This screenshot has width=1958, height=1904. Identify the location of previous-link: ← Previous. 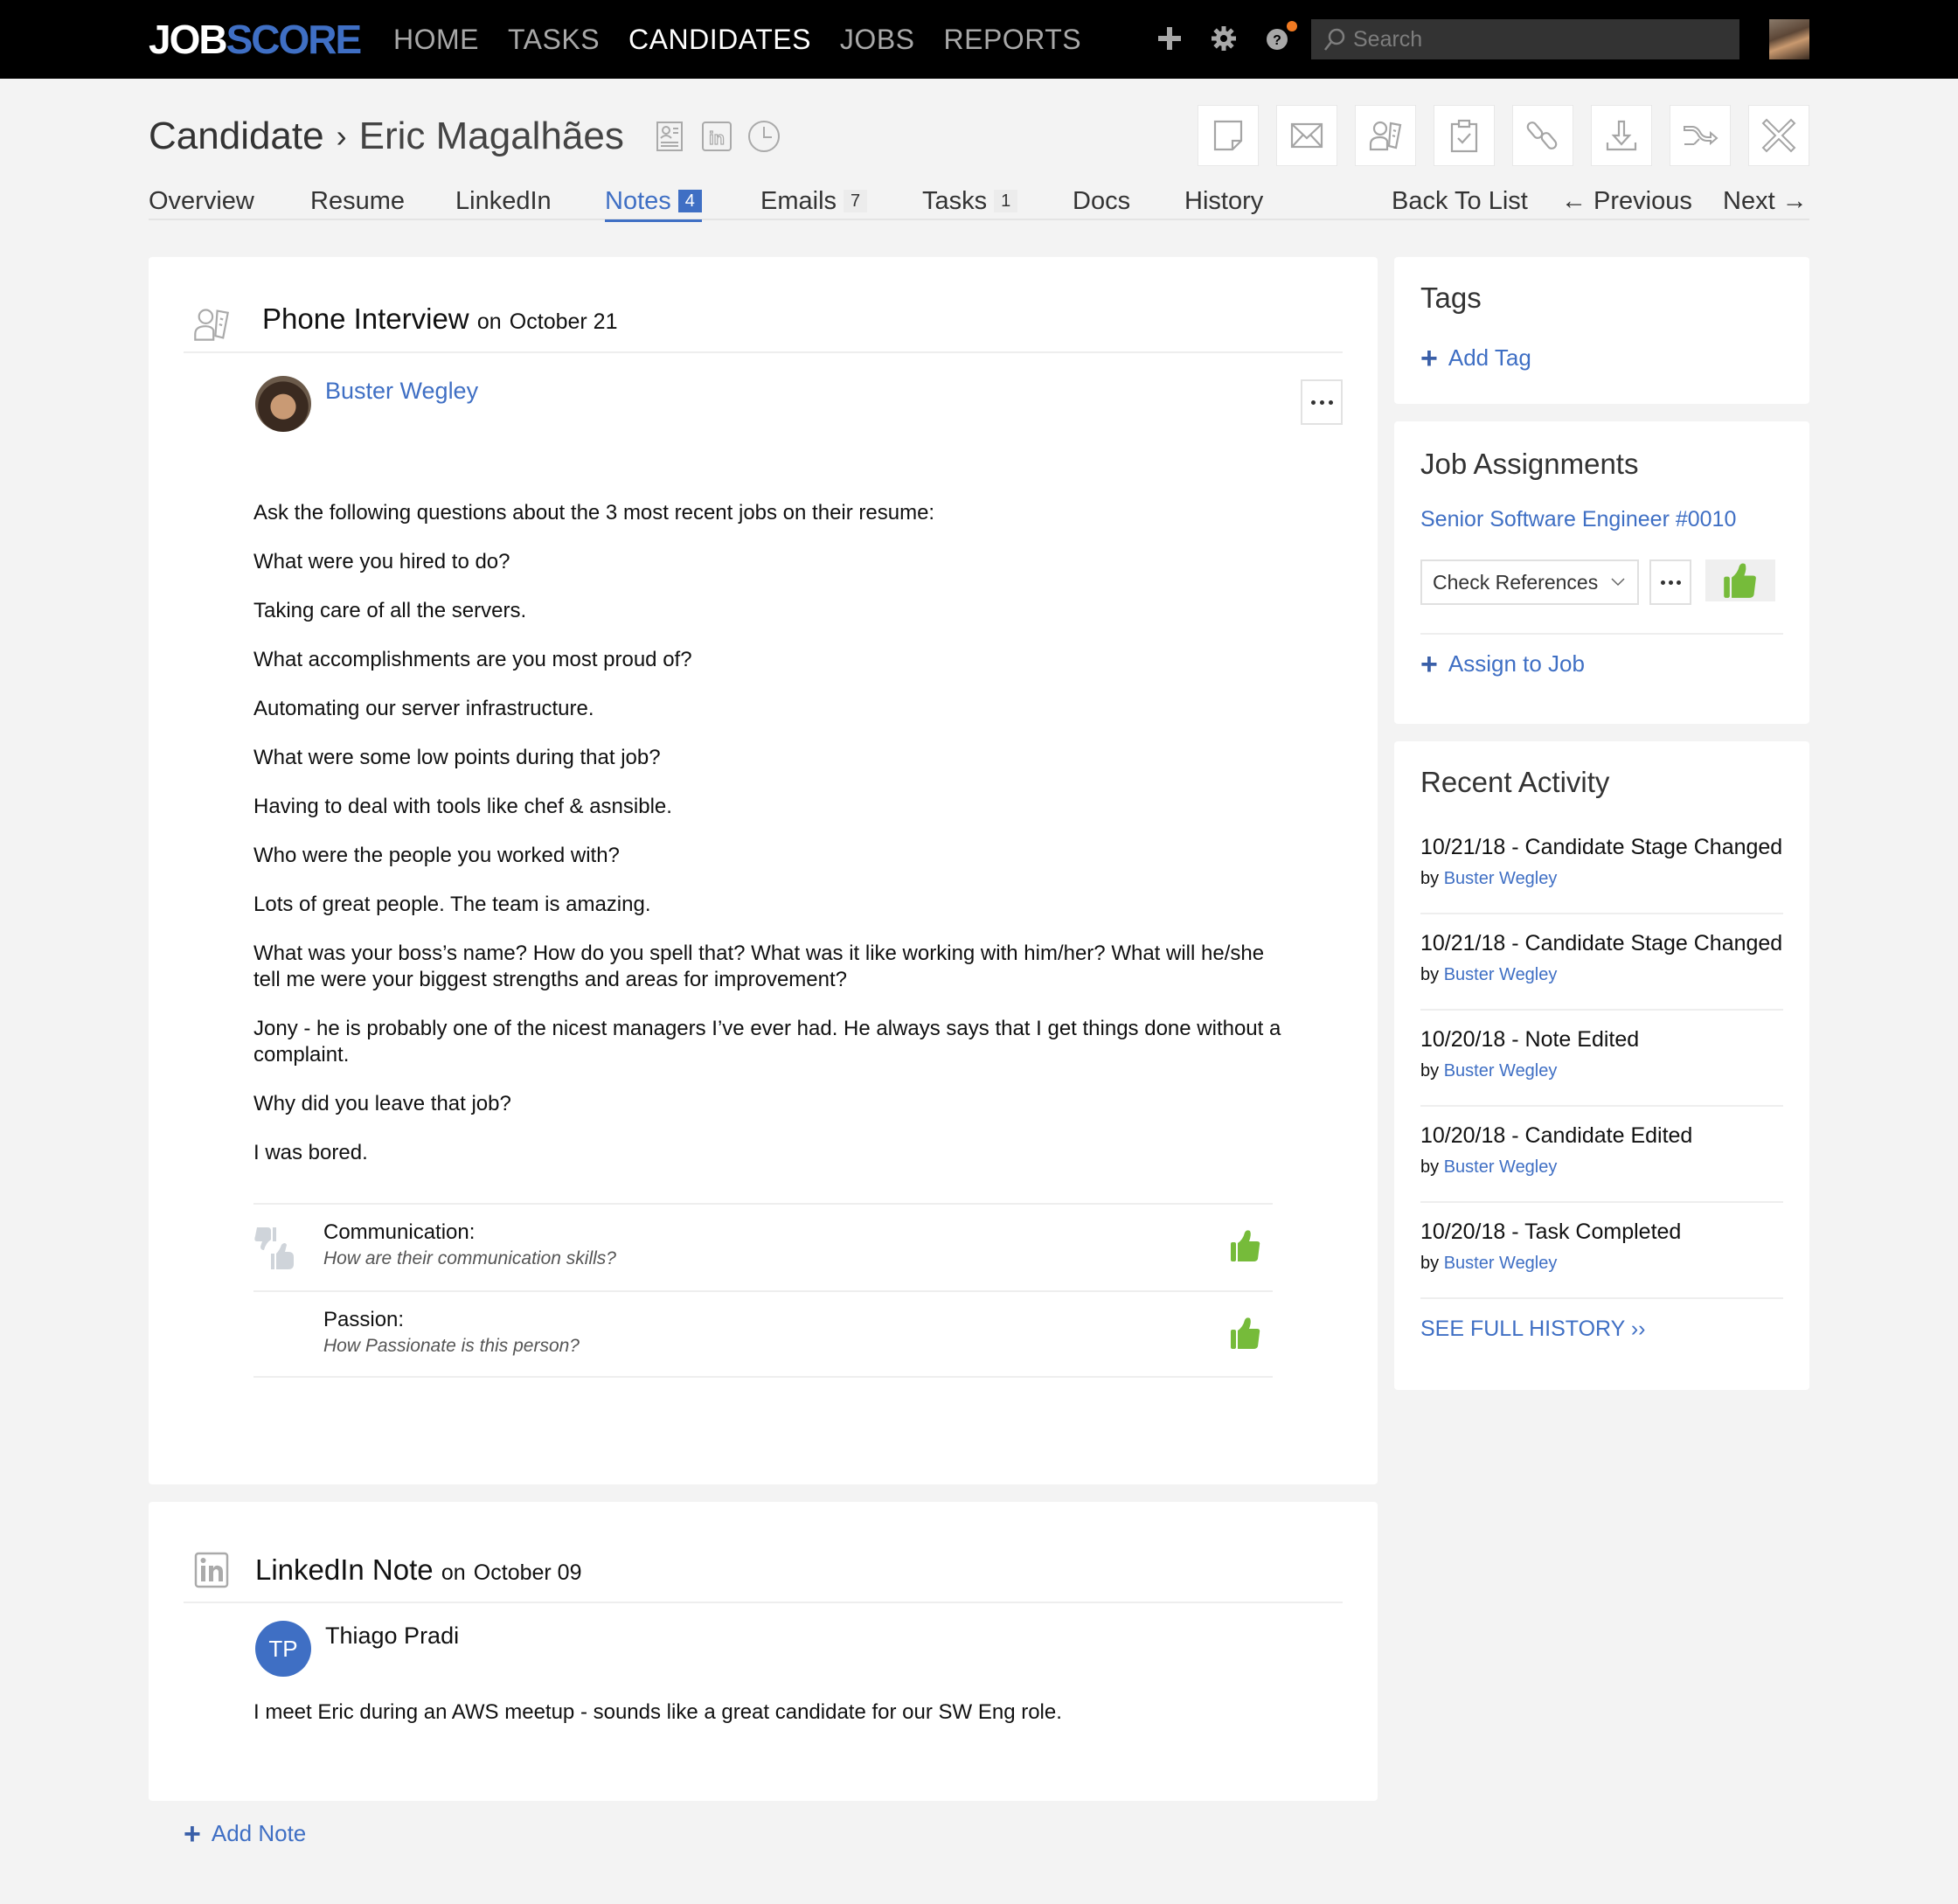
(1626, 201).